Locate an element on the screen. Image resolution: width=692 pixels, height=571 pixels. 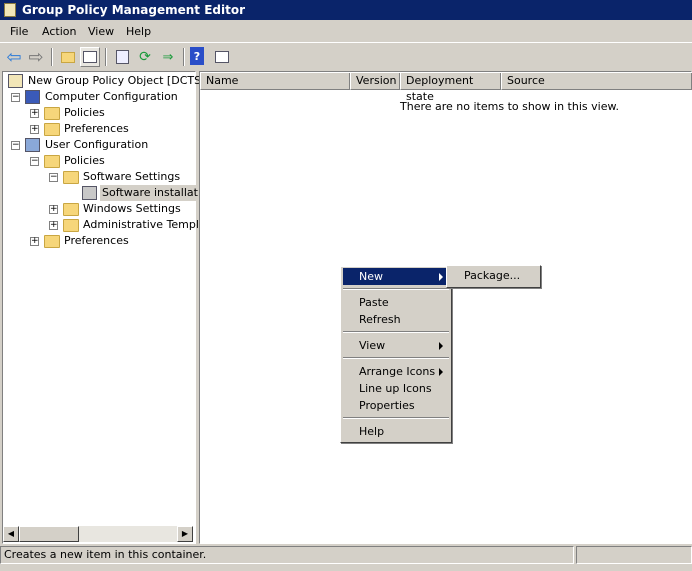
software-install-icon is located at coordinates (89, 193).